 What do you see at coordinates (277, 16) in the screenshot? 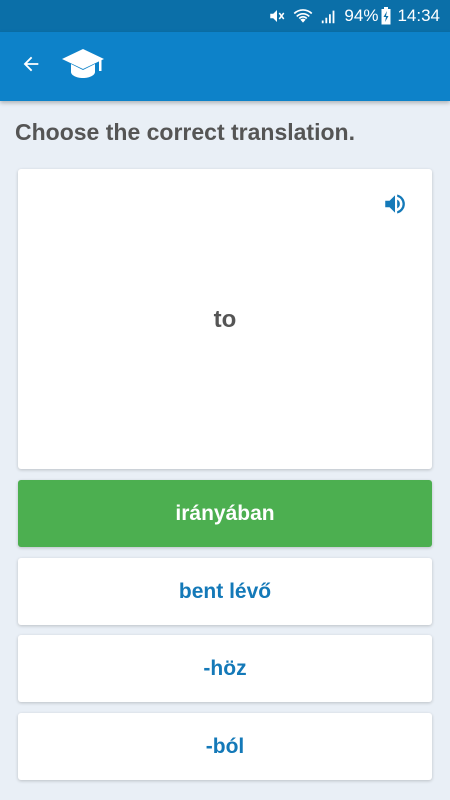
I see `mute-icon` at bounding box center [277, 16].